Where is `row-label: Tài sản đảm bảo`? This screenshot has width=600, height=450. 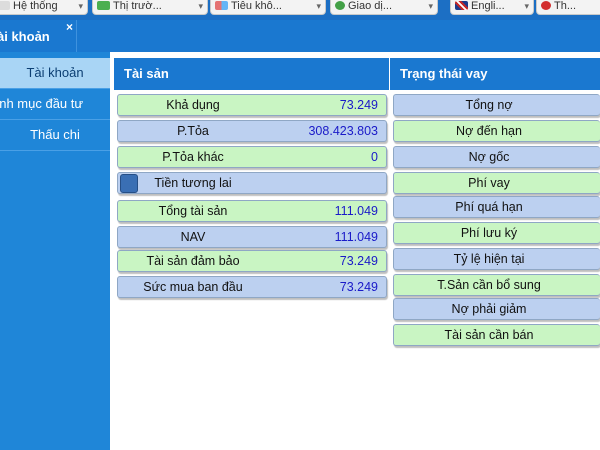
row-label: Tài sản đảm bảo is located at coordinates (193, 261).